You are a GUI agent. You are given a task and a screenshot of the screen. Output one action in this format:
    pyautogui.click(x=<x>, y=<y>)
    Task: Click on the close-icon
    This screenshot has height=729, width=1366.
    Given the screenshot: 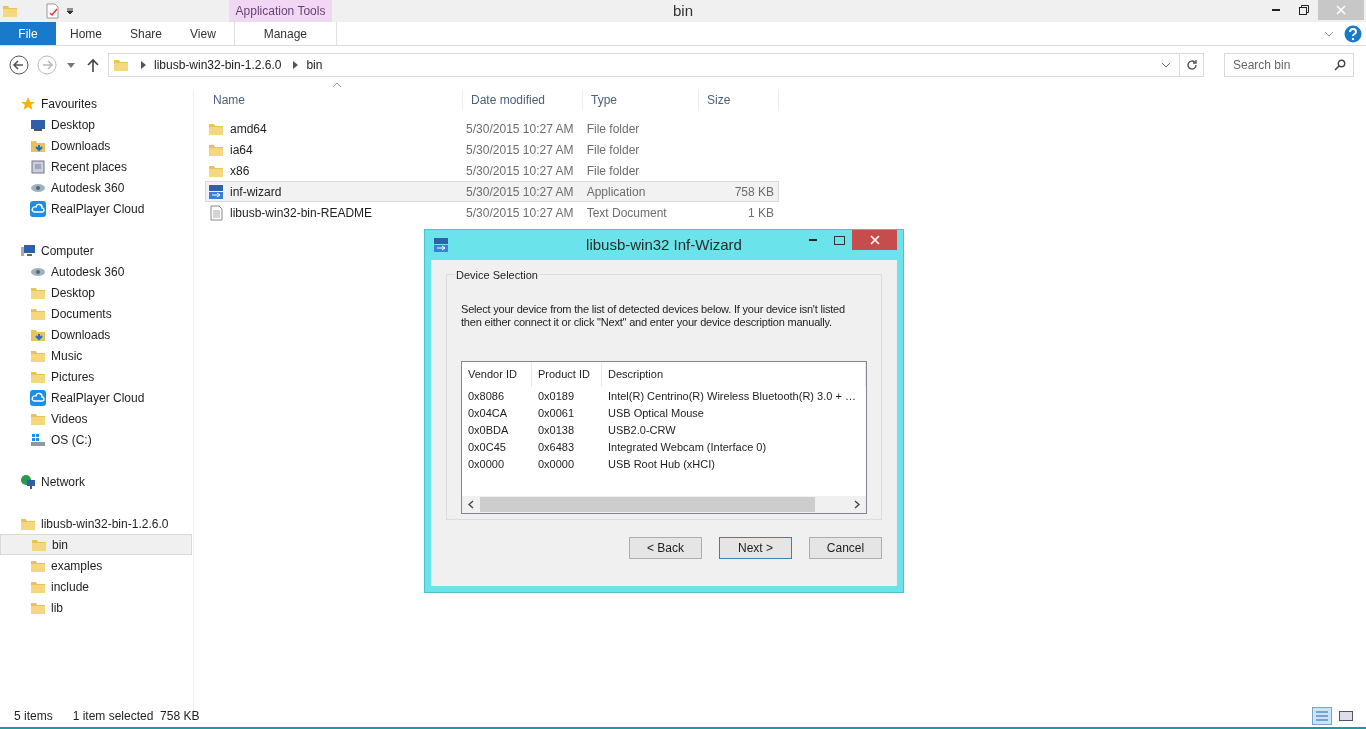 What is the action you would take?
    pyautogui.click(x=1341, y=10)
    